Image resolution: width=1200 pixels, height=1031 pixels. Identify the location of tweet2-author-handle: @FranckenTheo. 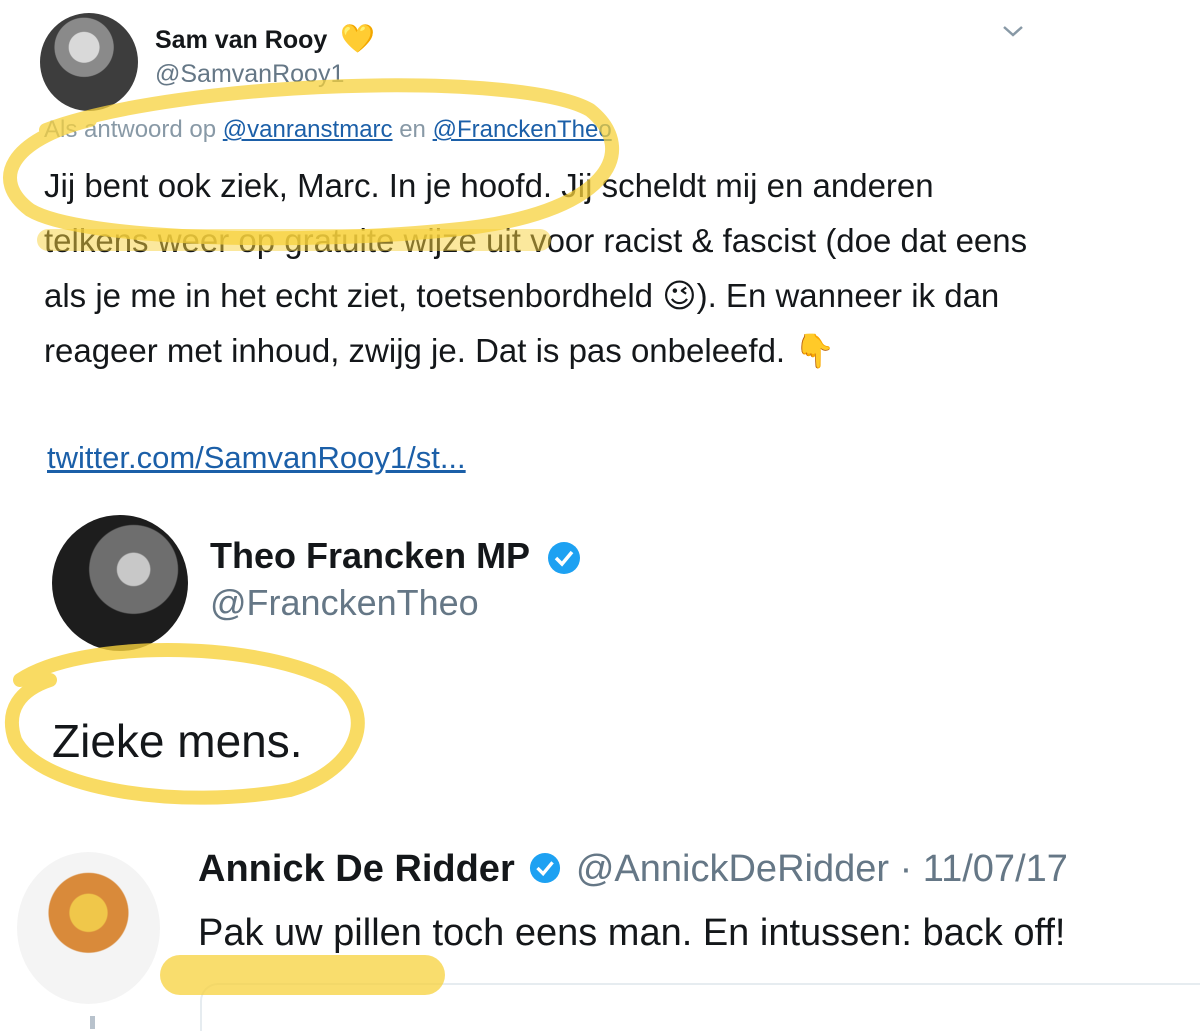
(344, 603).